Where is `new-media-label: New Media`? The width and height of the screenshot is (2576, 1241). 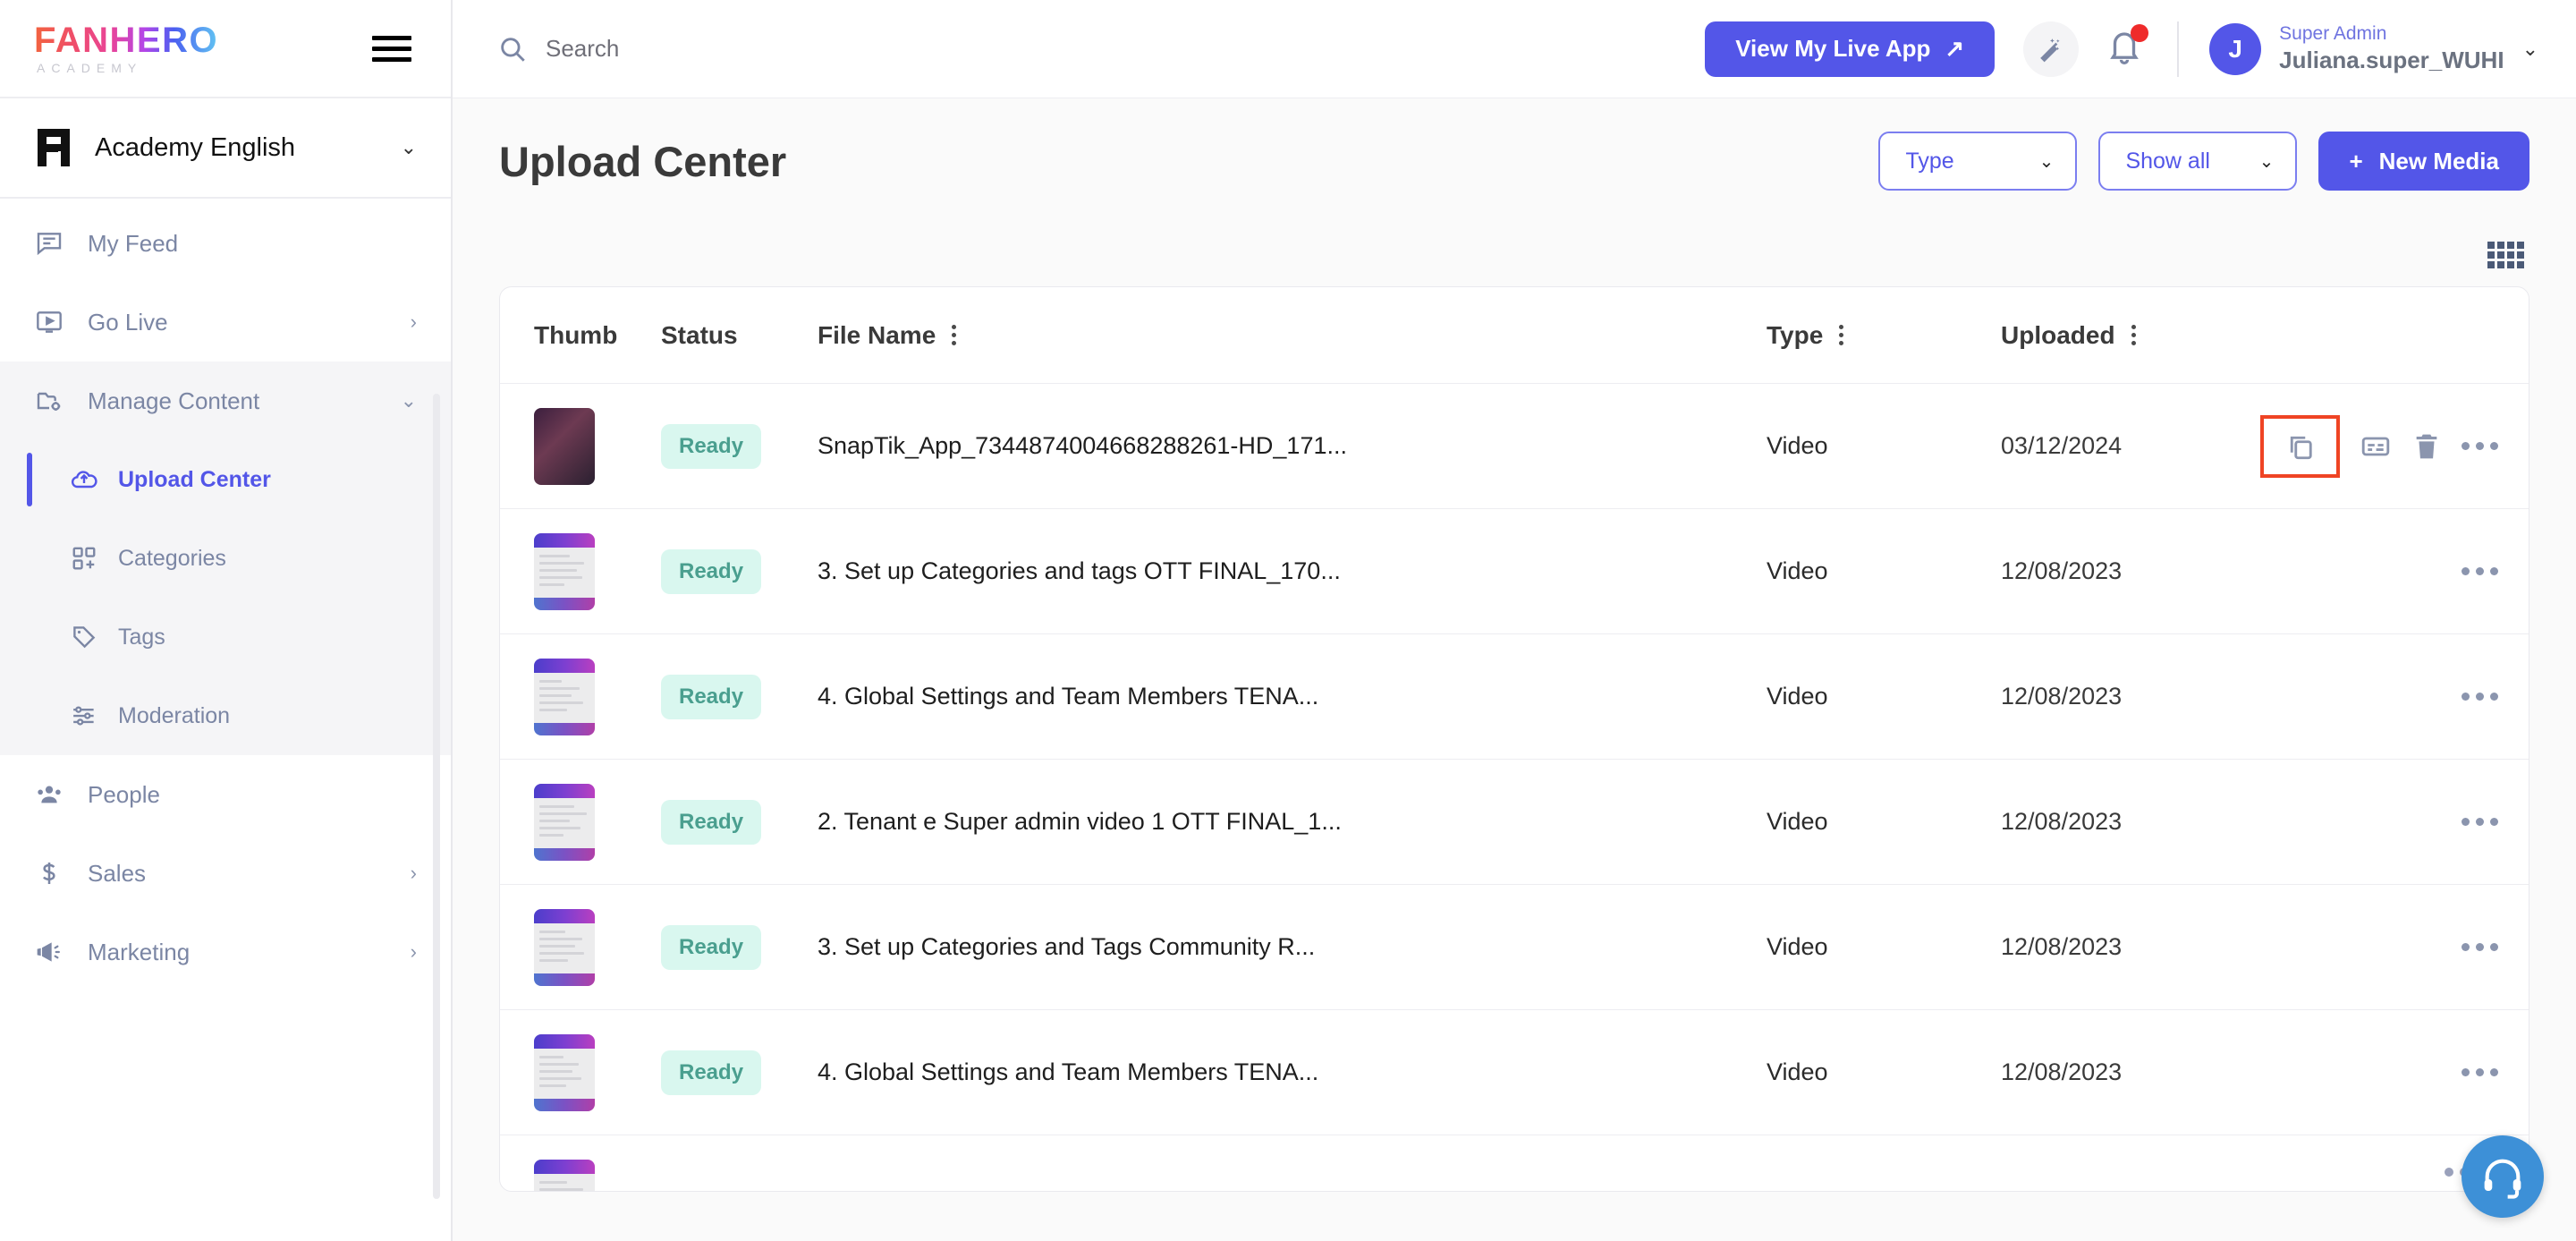 new-media-label: New Media is located at coordinates (2438, 160).